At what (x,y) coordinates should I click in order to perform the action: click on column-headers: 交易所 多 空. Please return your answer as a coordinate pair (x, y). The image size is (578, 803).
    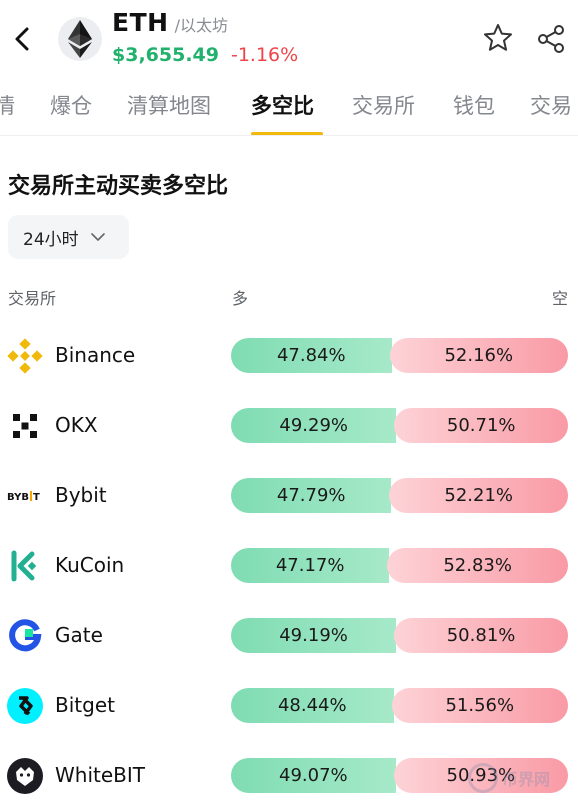
    Looking at the image, I should click on (289, 296).